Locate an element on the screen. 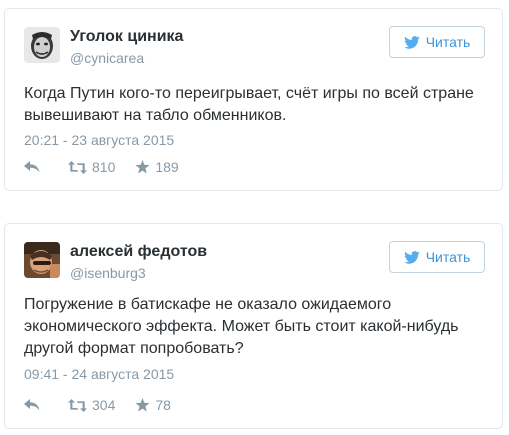 This screenshot has height=435, width=509. tweet-actions: 304 78 is located at coordinates (97, 405).